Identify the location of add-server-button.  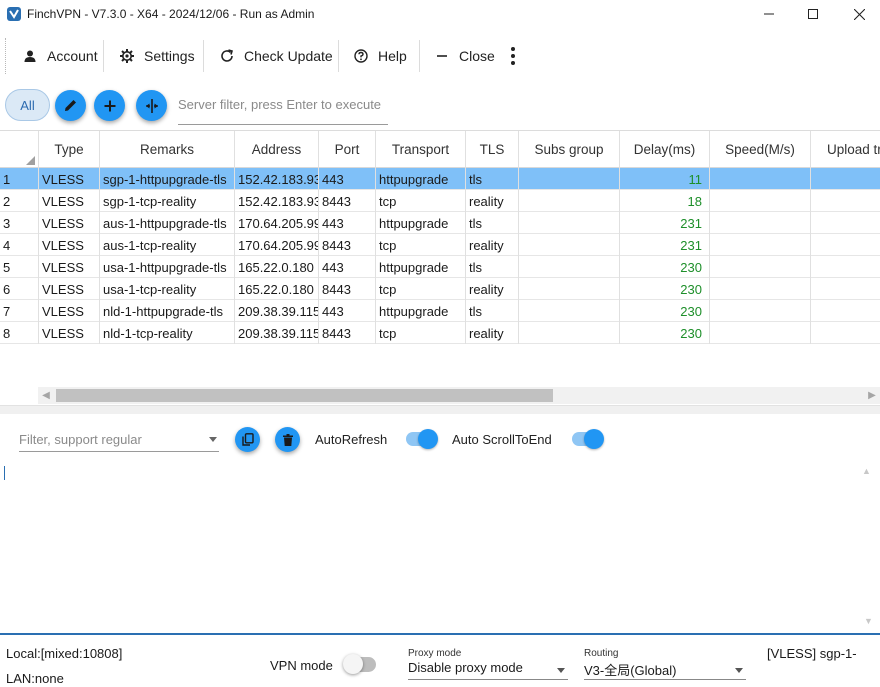
(109, 105).